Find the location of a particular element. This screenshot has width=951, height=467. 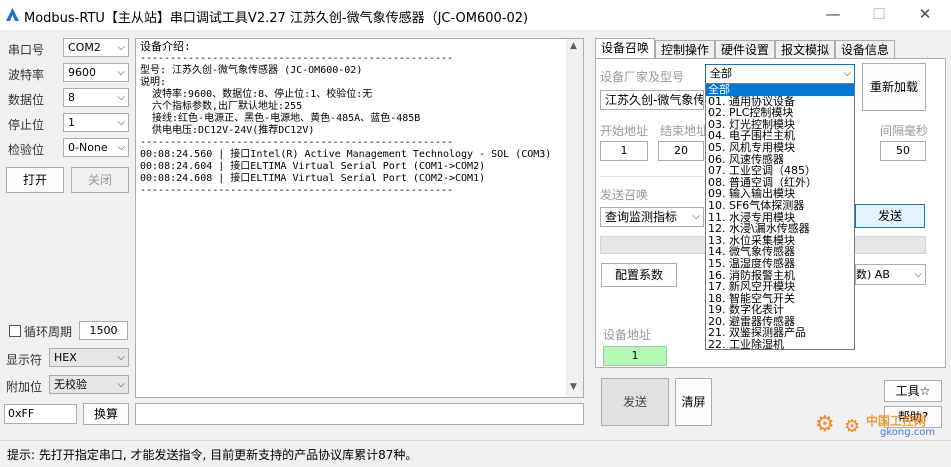

port-select: COM2 ⌵ is located at coordinates (96, 47).